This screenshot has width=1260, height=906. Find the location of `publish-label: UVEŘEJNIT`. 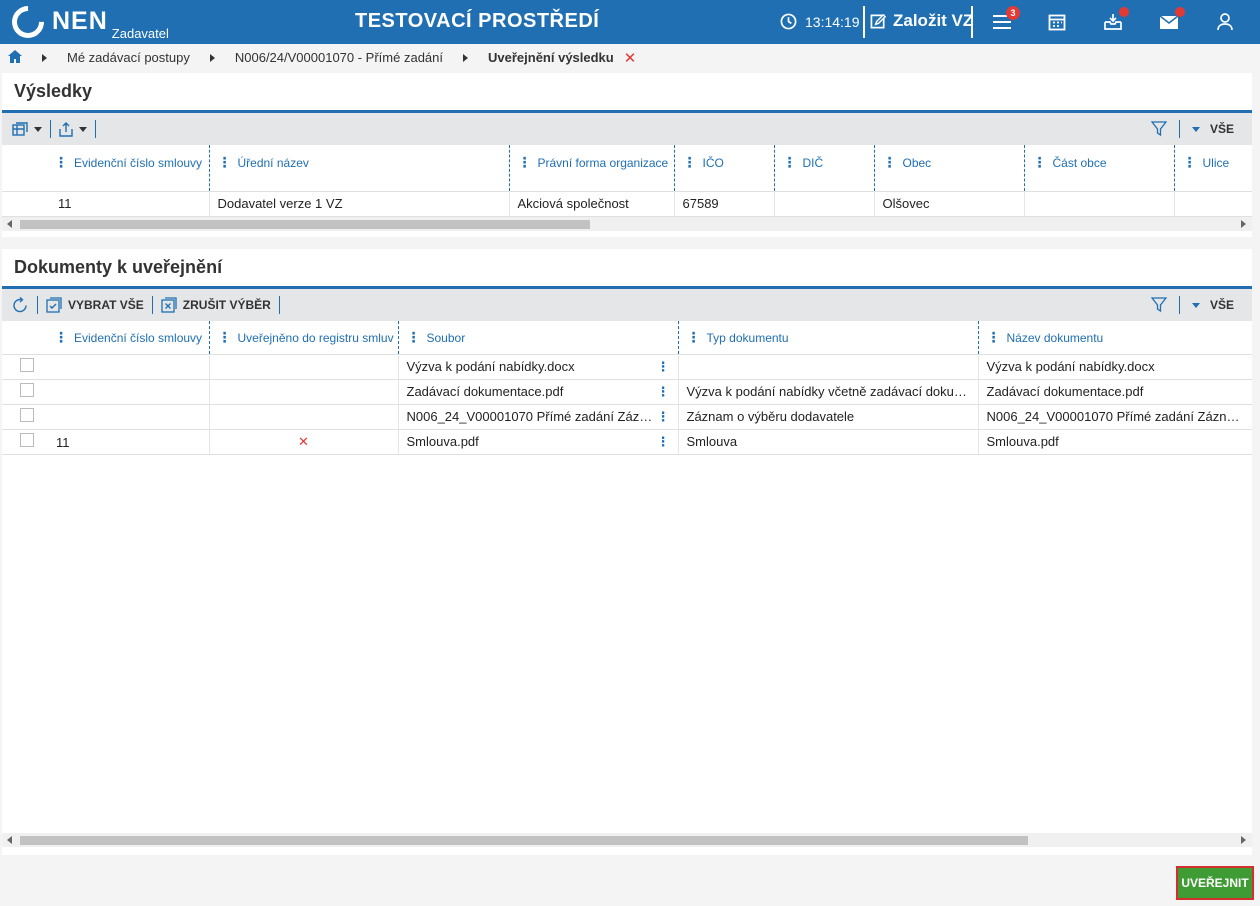

publish-label: UVEŘEJNIT is located at coordinates (1215, 883).